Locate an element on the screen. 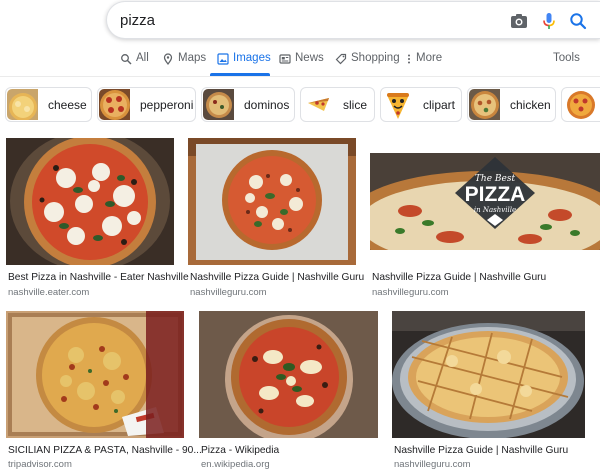 Image resolution: width=600 pixels, height=469 pixels. overlay-text: PIZZA is located at coordinates (495, 194).